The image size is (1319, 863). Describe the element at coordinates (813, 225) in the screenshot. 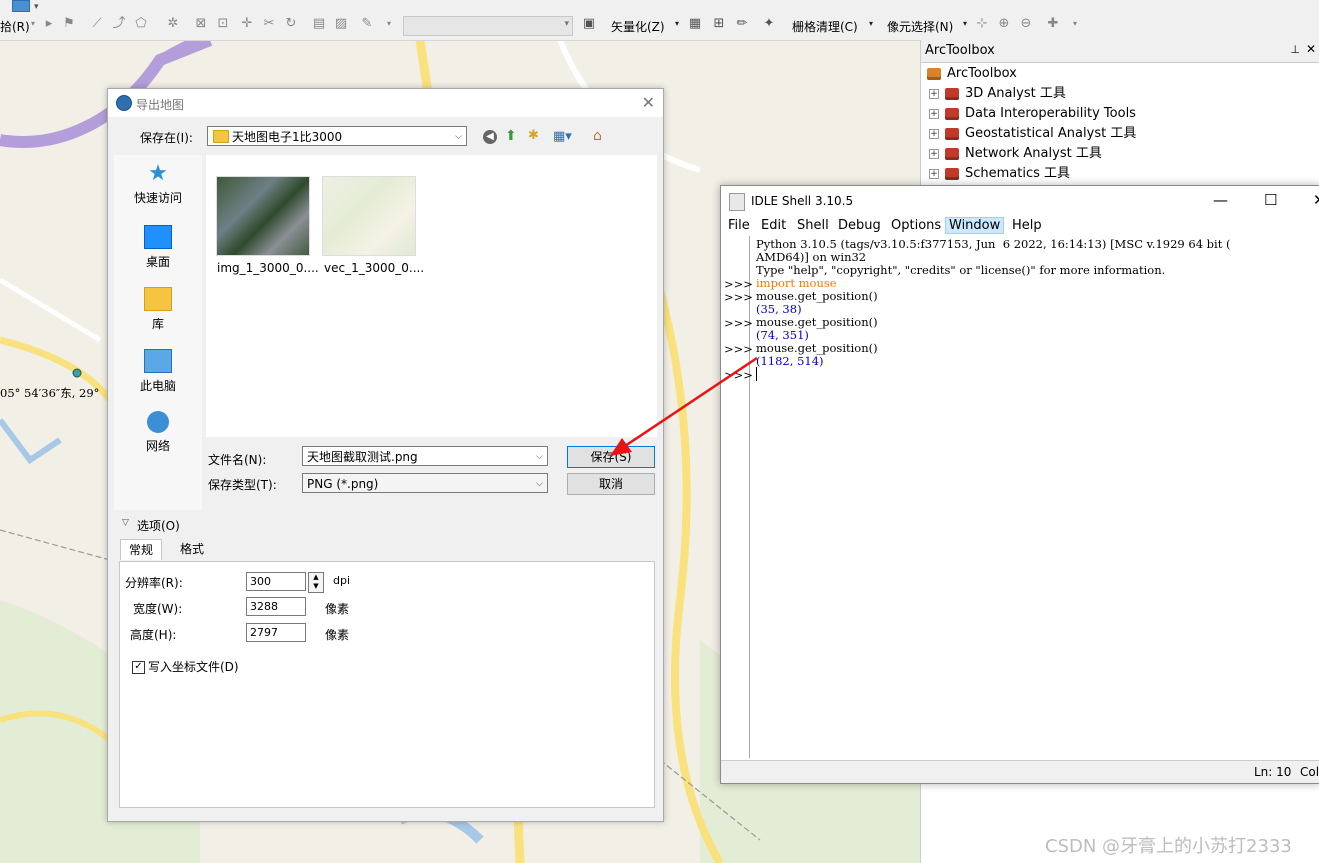

I see `menu-shell: Shell` at that location.